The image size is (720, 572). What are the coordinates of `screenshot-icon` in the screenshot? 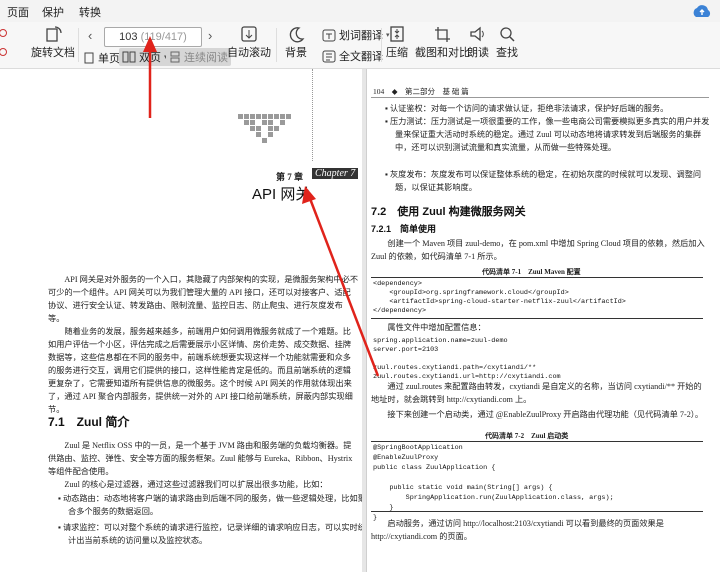 It's located at (442, 34).